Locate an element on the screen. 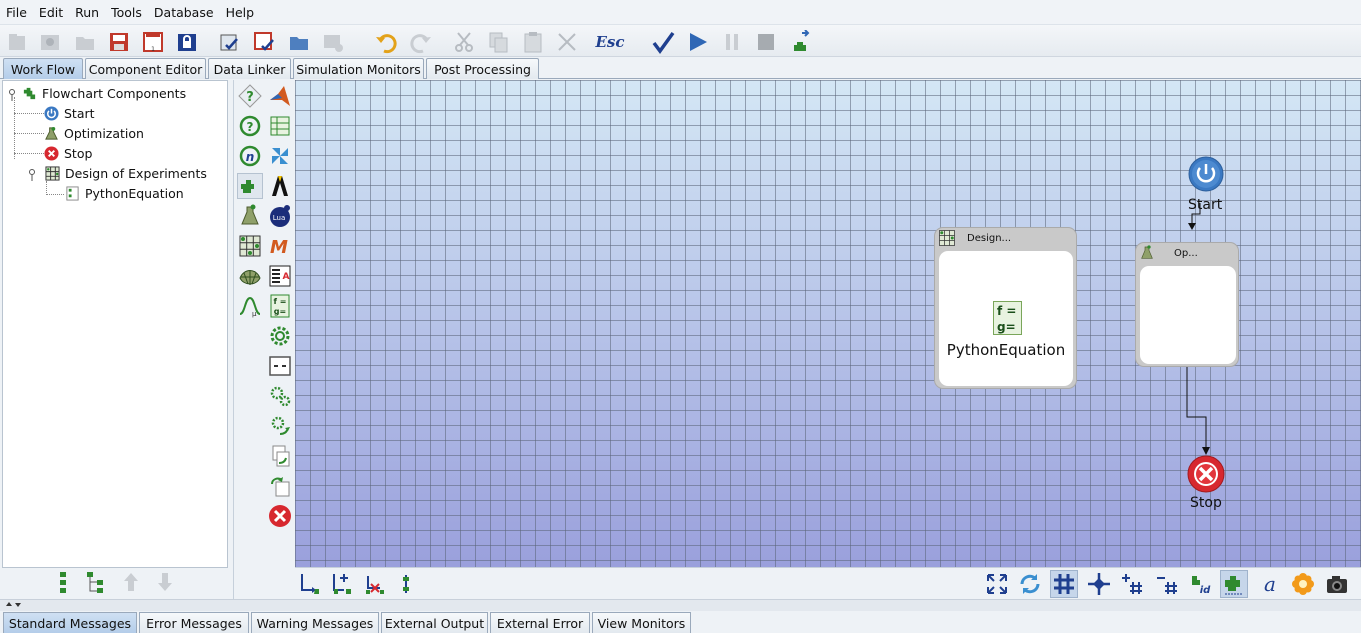 The width and height of the screenshot is (1361, 633). tab-component-editor: Component Editor is located at coordinates (145, 68).